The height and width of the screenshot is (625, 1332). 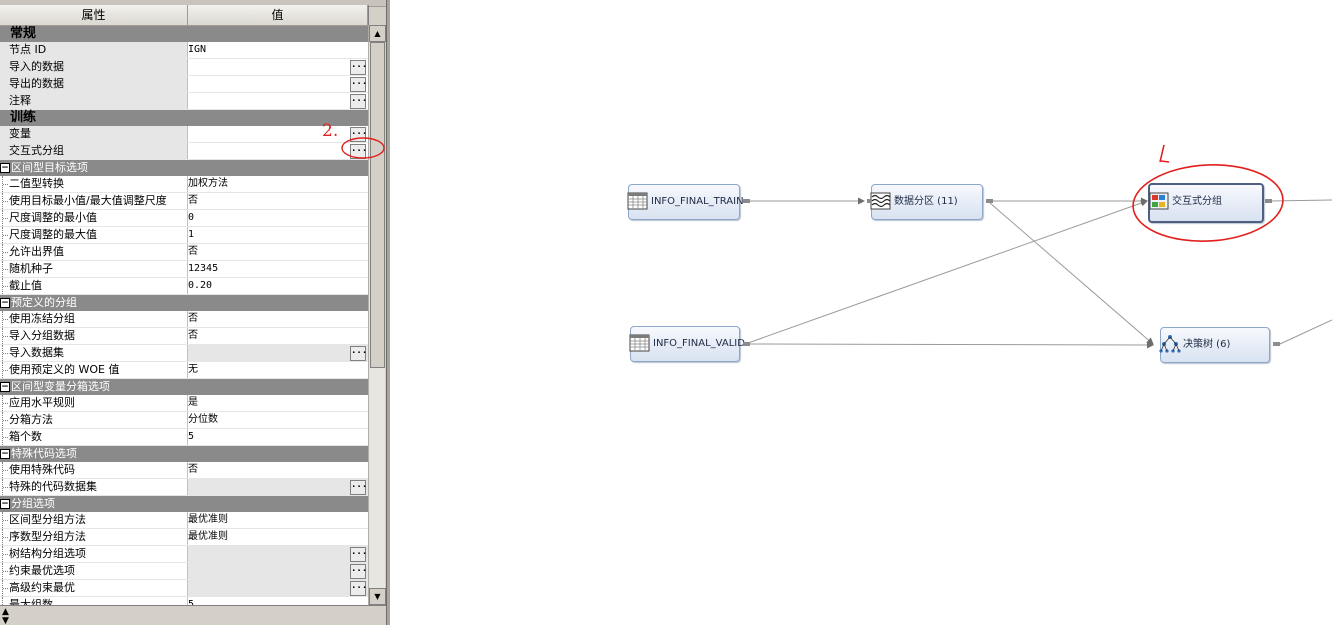 I want to click on property-row: 最大组数 5, so click(x=184, y=601).